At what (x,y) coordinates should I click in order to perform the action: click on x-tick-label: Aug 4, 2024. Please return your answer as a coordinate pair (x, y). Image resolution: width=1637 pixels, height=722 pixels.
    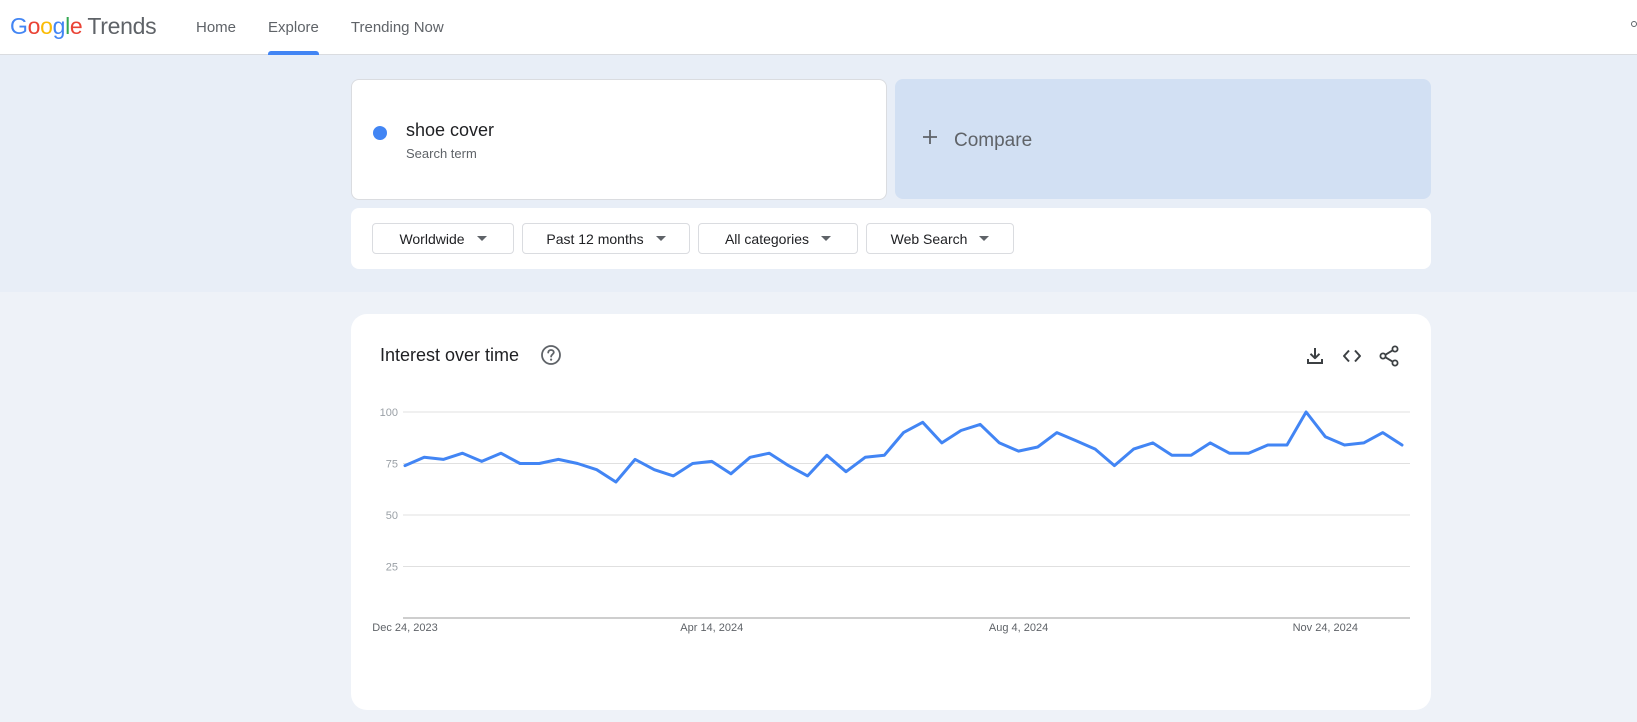
    Looking at the image, I should click on (1018, 628).